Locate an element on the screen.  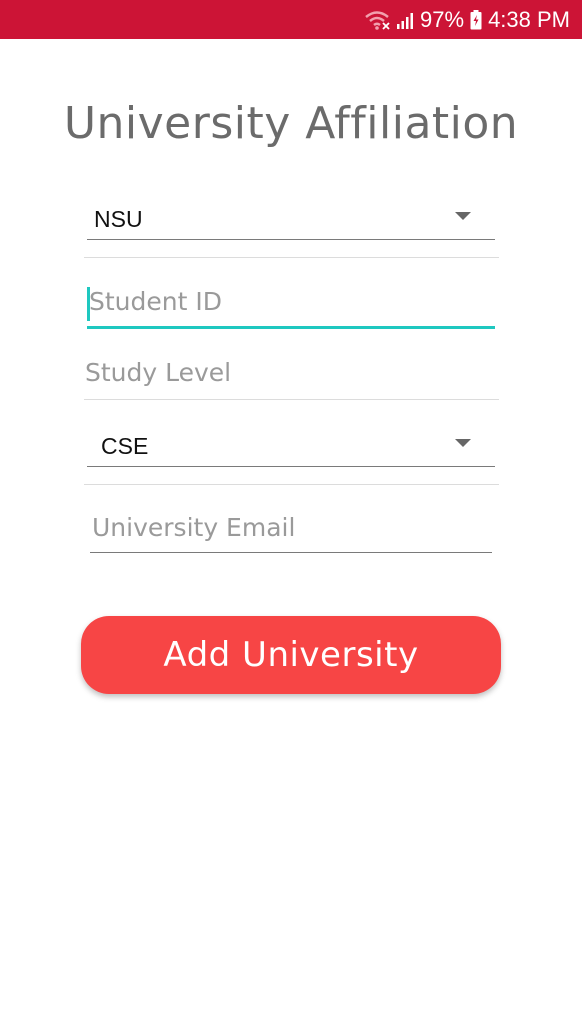
battery-charging-icon is located at coordinates (476, 19).